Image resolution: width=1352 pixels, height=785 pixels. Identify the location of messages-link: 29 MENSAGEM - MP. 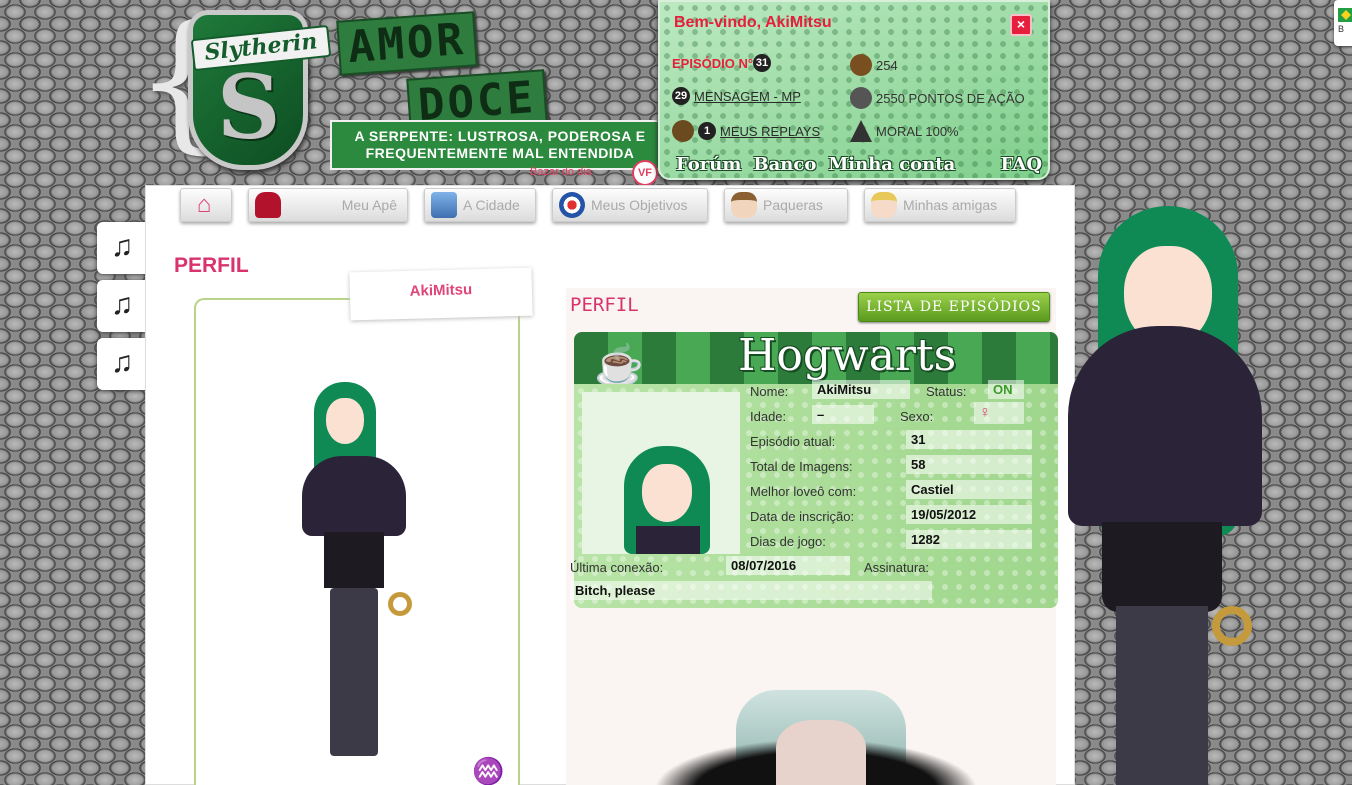
(736, 96).